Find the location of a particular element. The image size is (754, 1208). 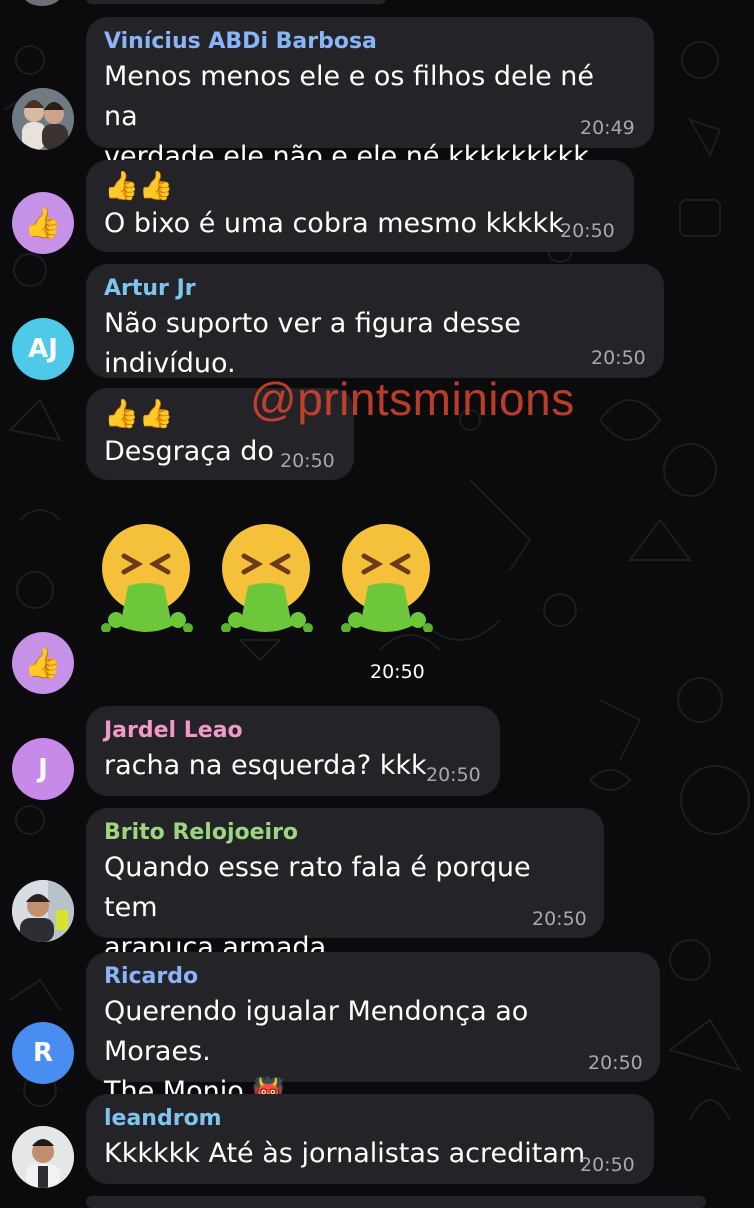

sender-name: Brito Relojoeiro is located at coordinates (345, 833).